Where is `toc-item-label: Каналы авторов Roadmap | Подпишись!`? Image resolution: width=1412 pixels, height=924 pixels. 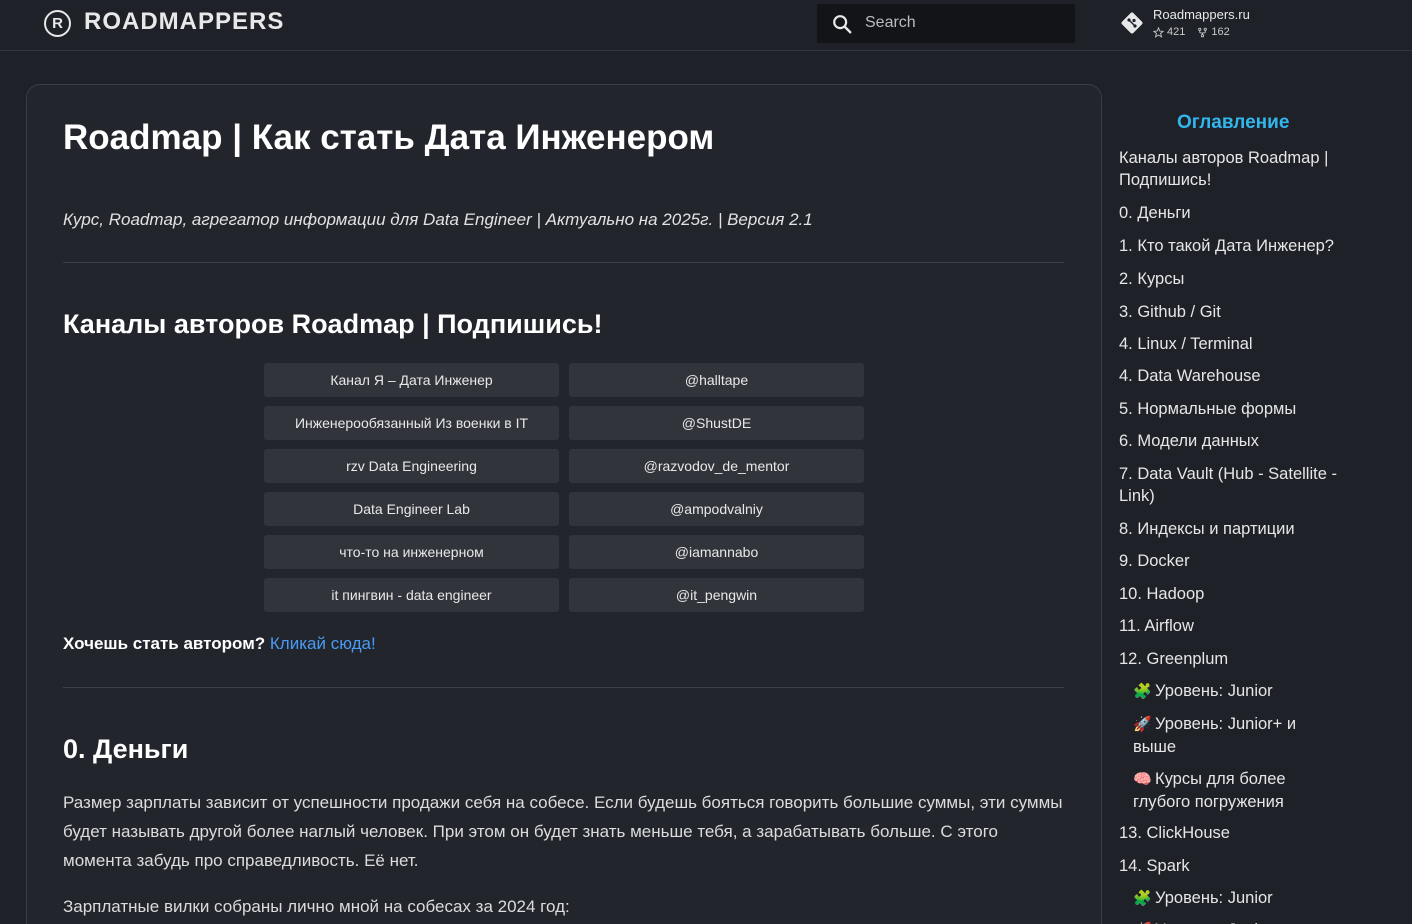 toc-item-label: Каналы авторов Roadmap | Подпишись! is located at coordinates (1224, 169).